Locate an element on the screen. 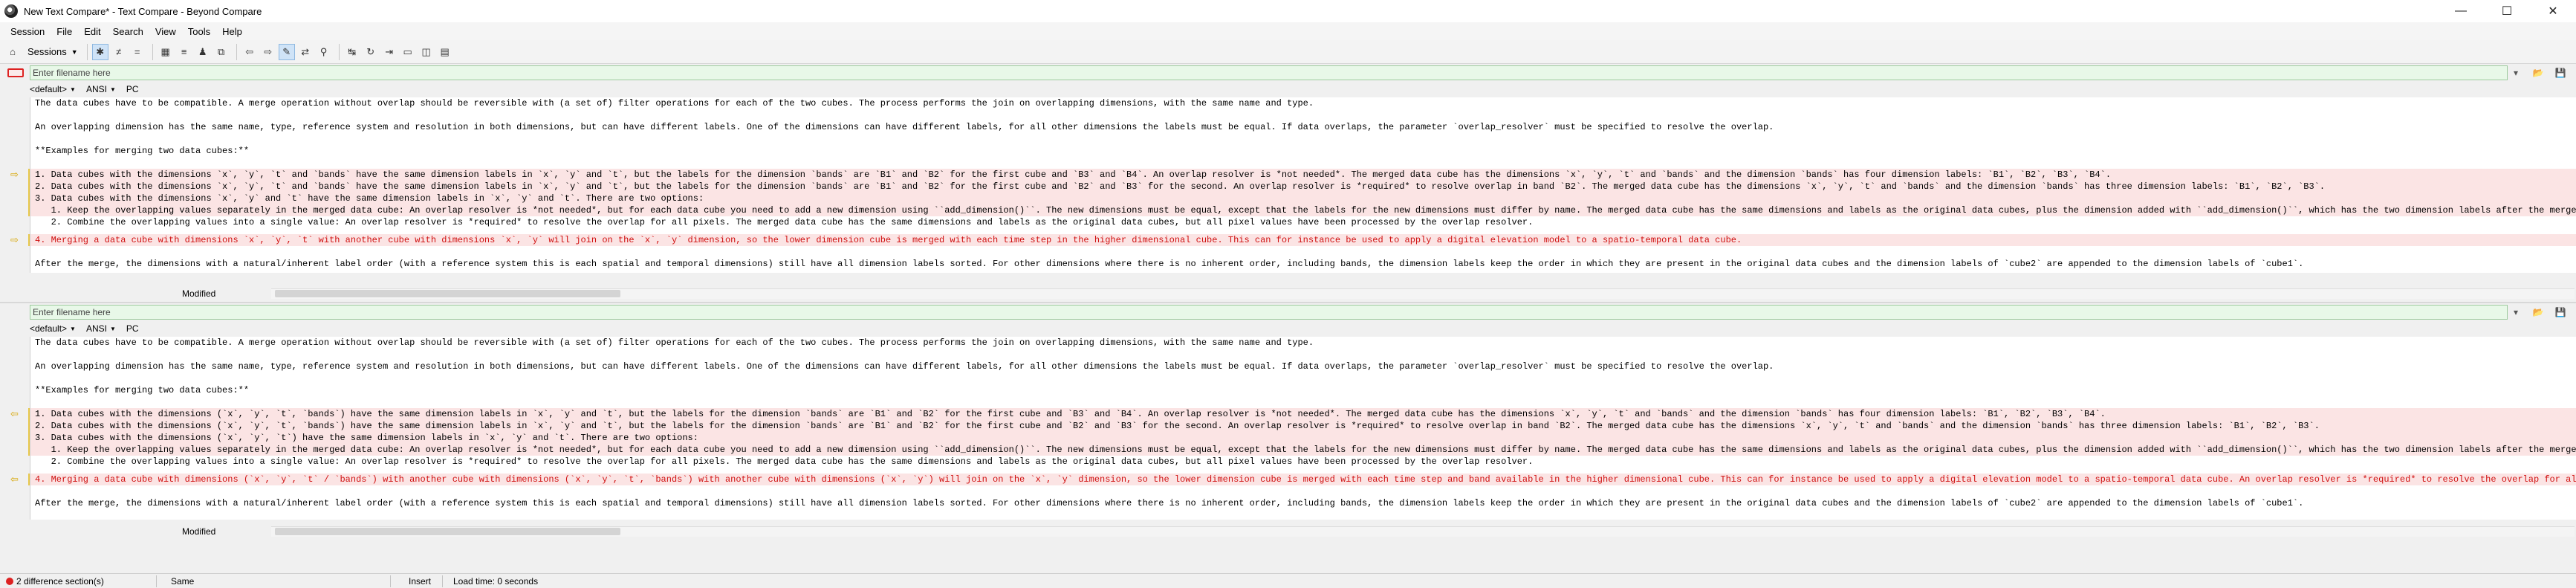 This screenshot has height=588, width=2576. chevron-down-icon: ▼ is located at coordinates (74, 52).